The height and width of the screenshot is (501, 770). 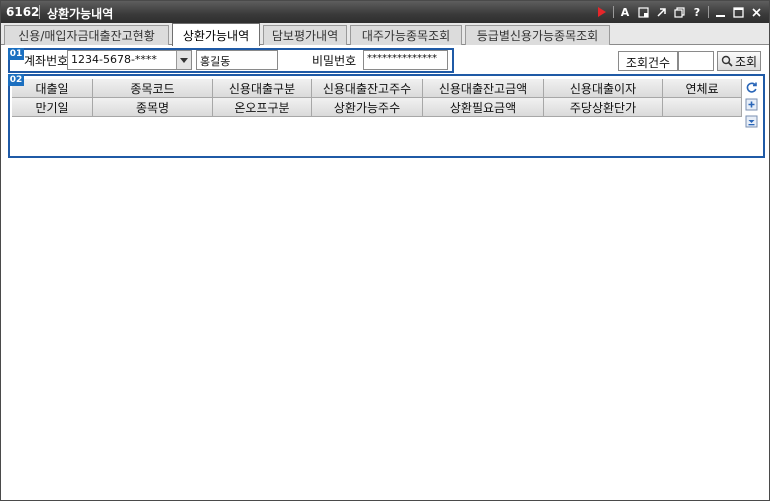 What do you see at coordinates (603, 88) in the screenshot?
I see `col-credit-loan-interest: 신용대출이자` at bounding box center [603, 88].